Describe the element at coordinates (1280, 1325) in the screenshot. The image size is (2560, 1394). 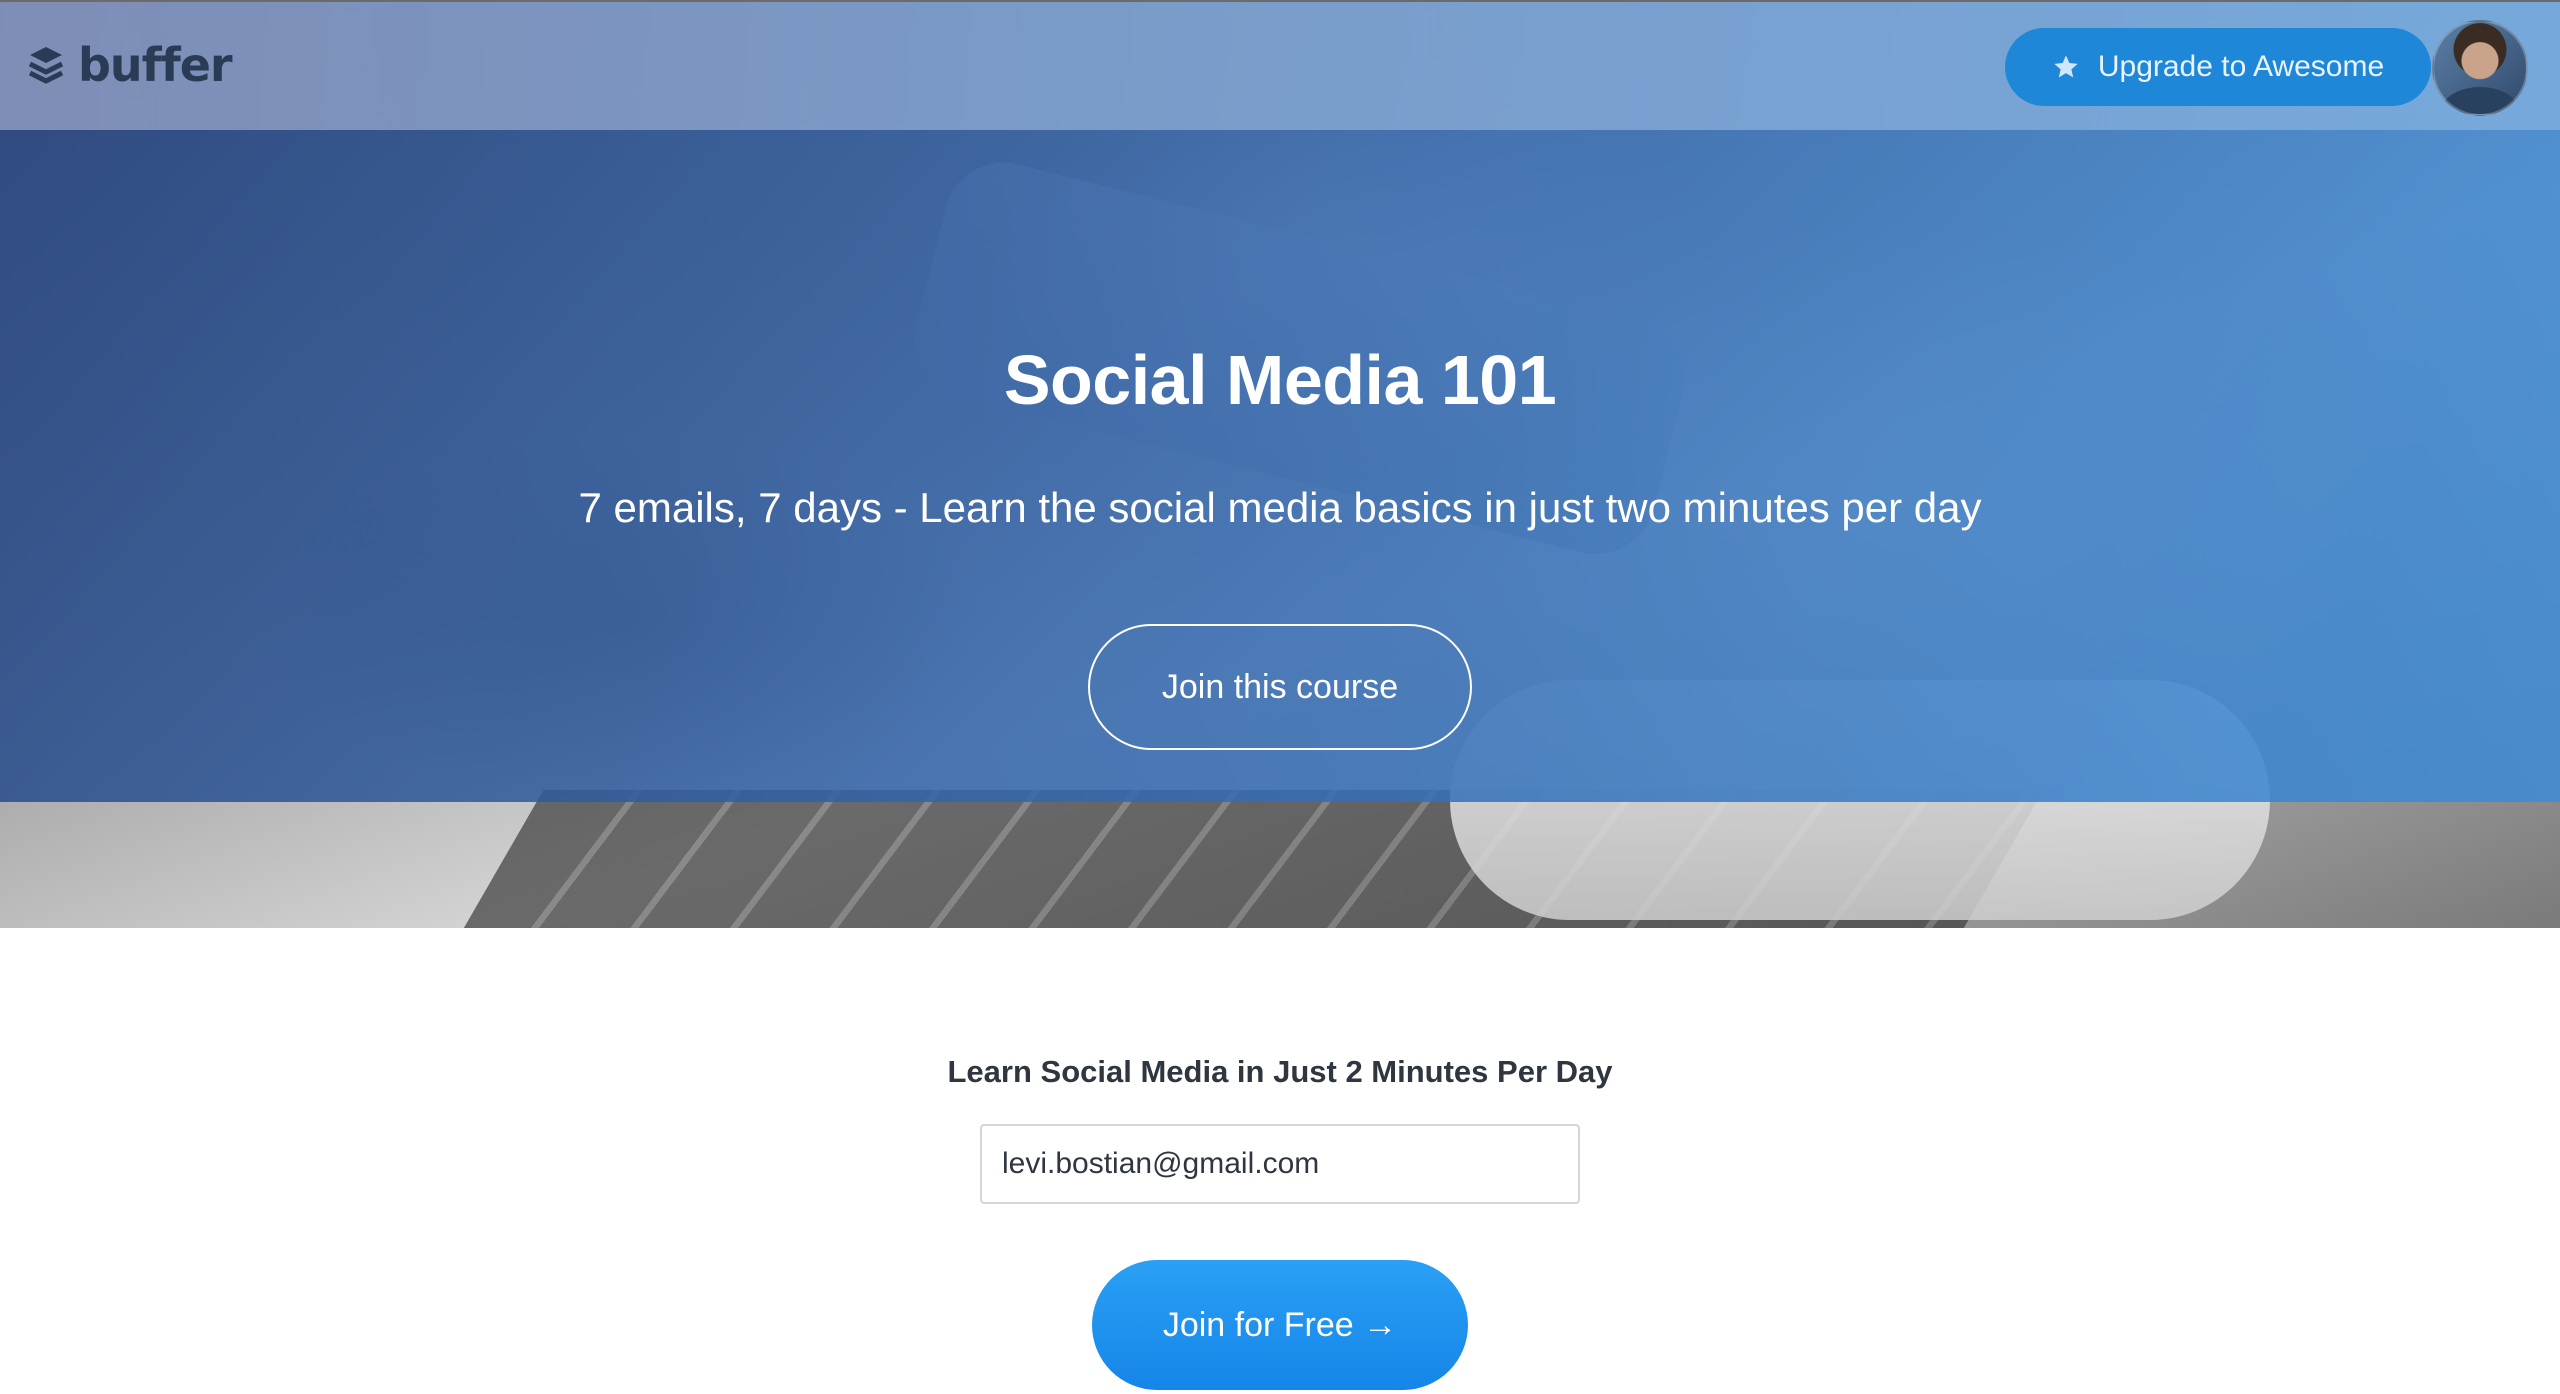
I see `join-for-free-button: Join for Free →` at that location.